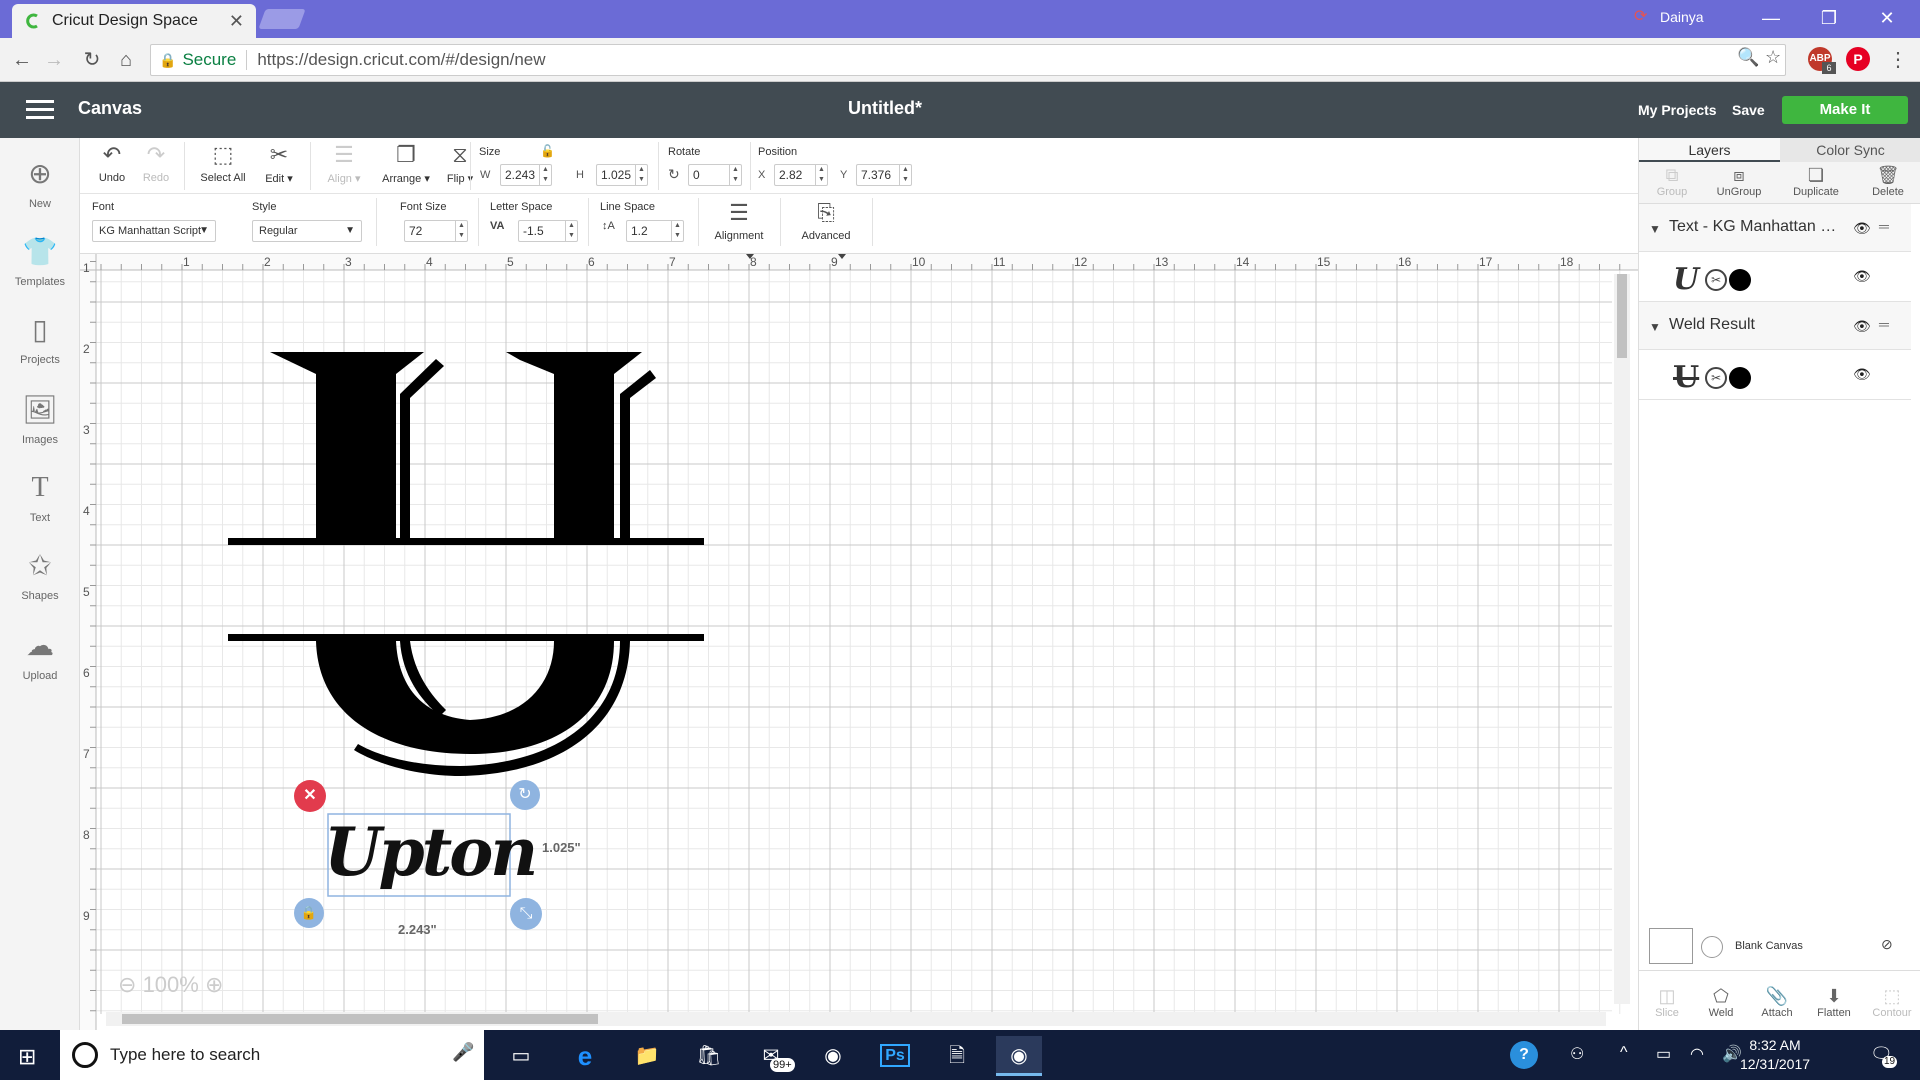  What do you see at coordinates (622, 175) in the screenshot?
I see `height-input: 1.025 ▲ ▼` at bounding box center [622, 175].